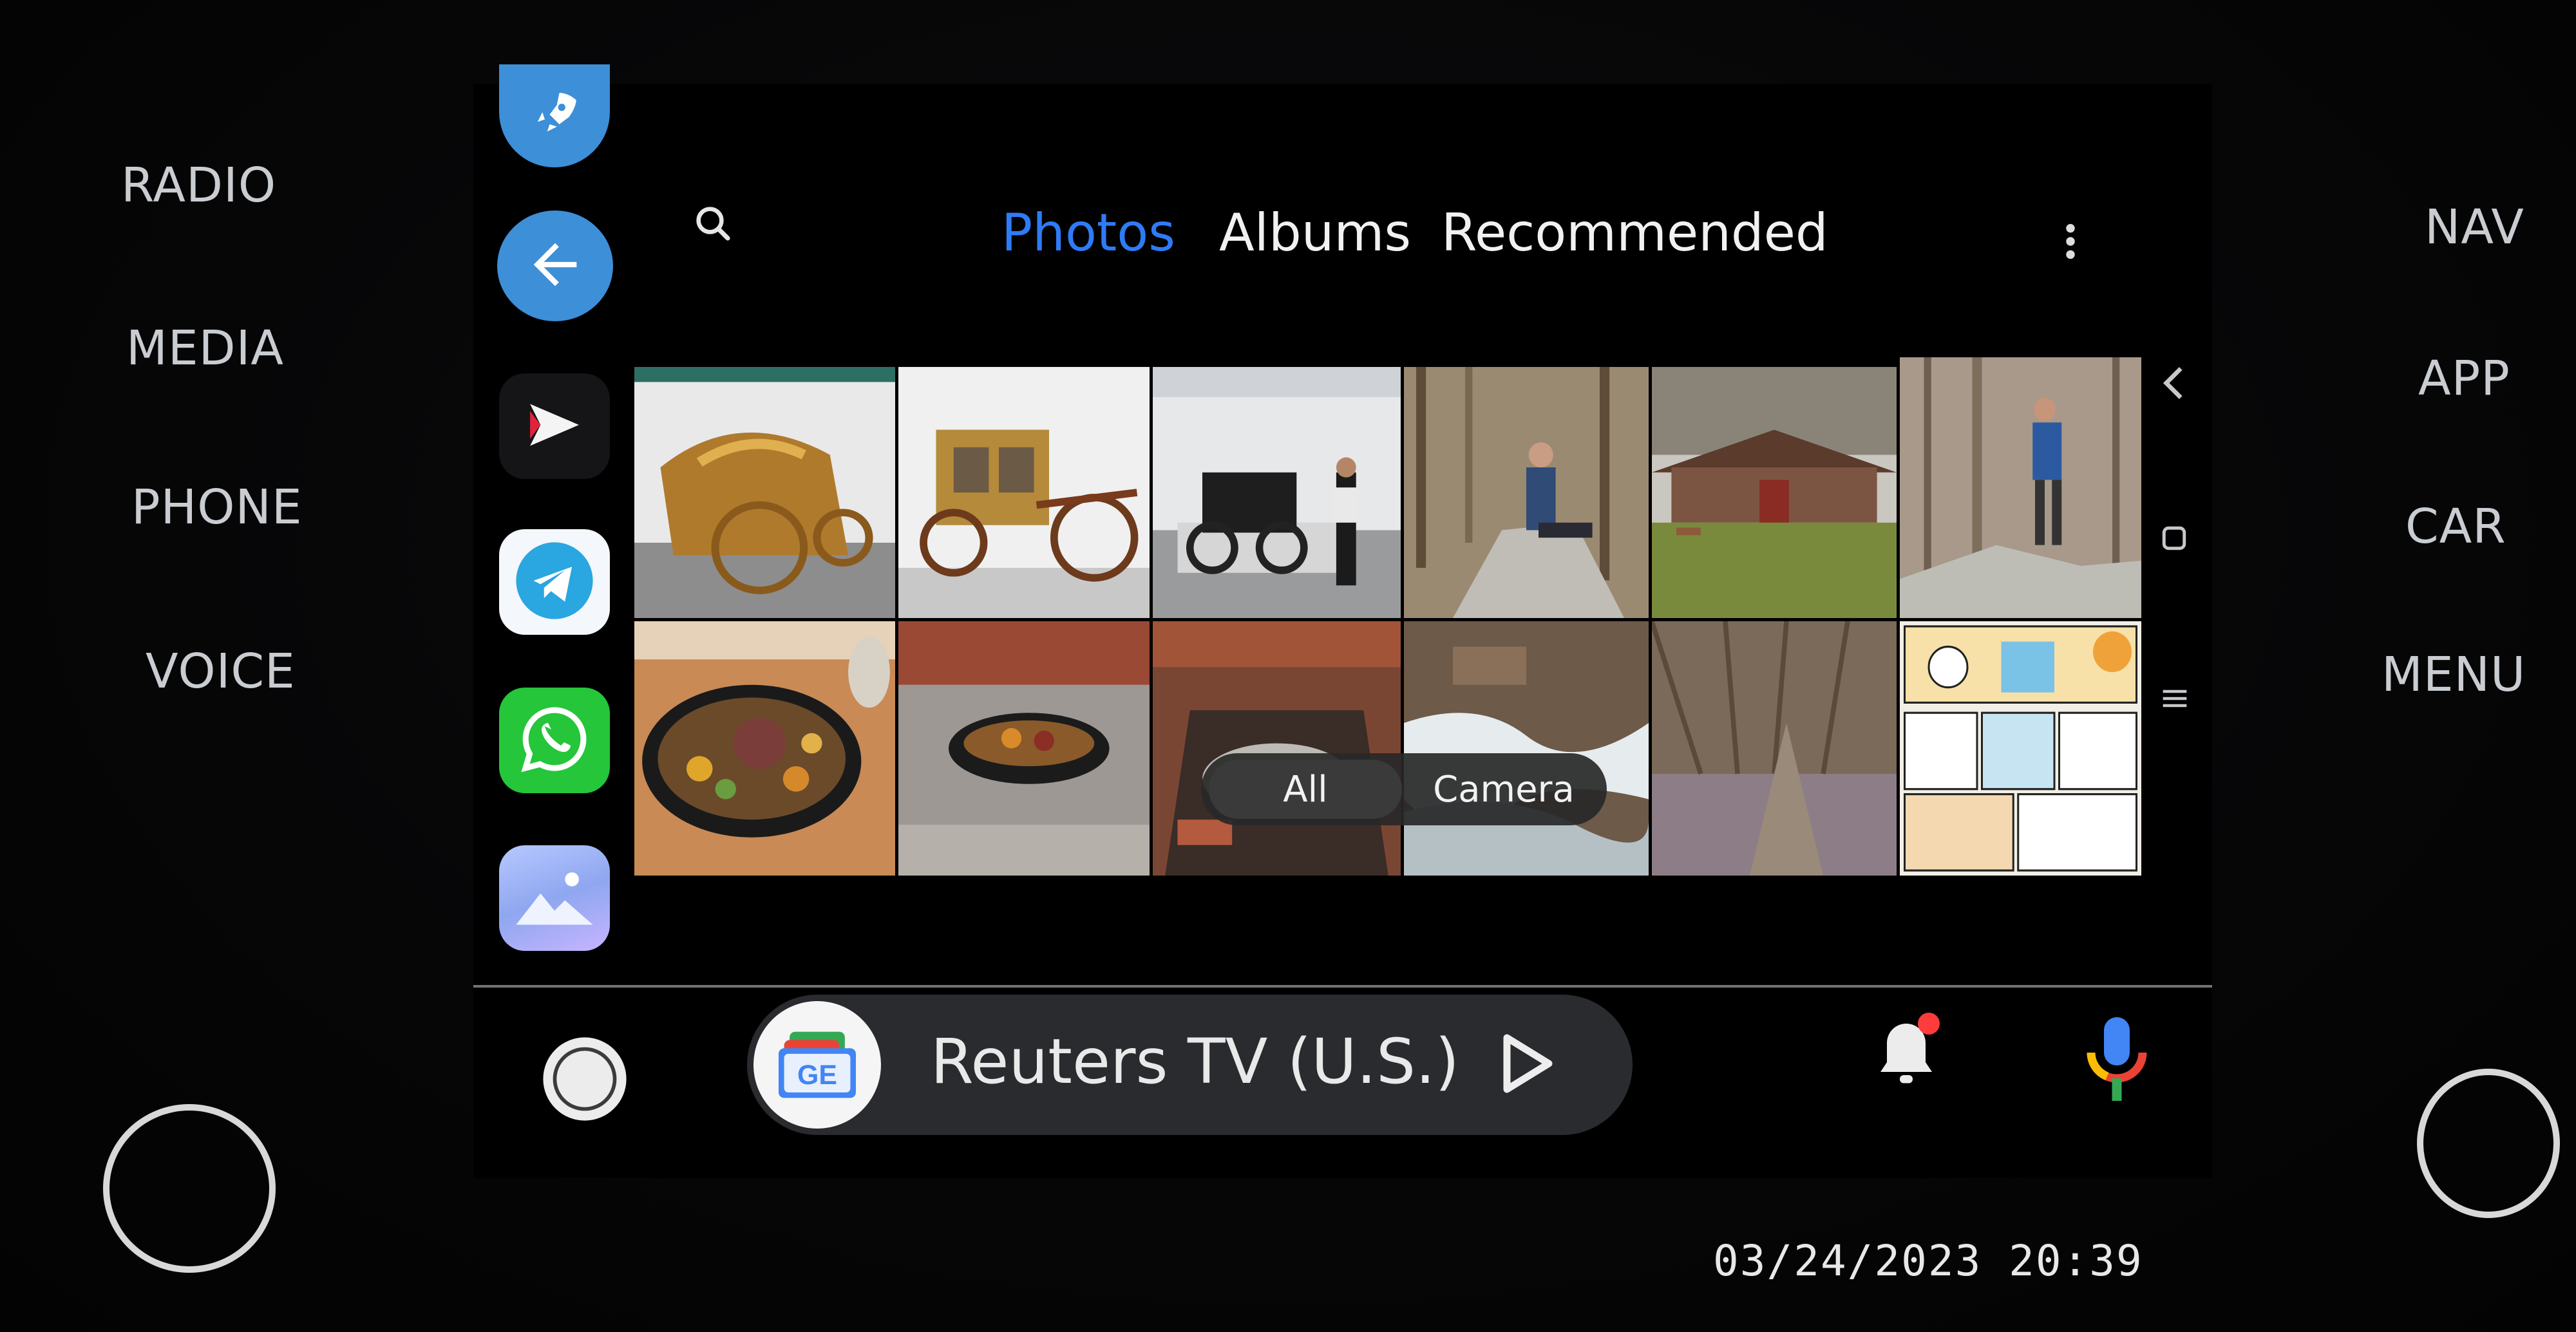 The image size is (2576, 1332). I want to click on notification-bell-icon, so click(1907, 1054).